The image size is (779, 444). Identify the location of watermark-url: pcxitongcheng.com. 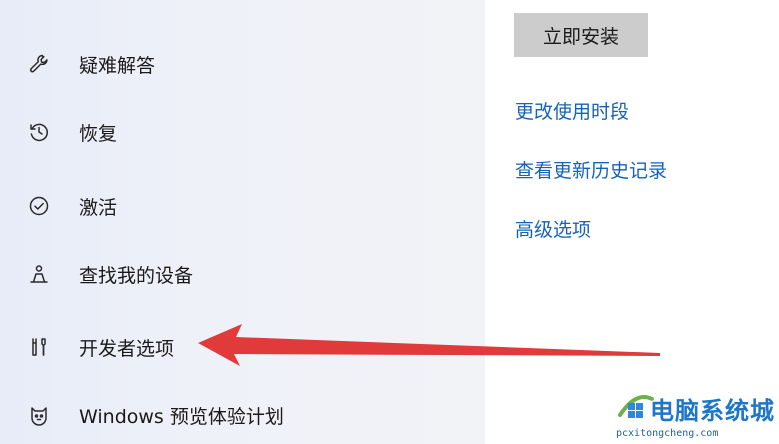
(667, 433).